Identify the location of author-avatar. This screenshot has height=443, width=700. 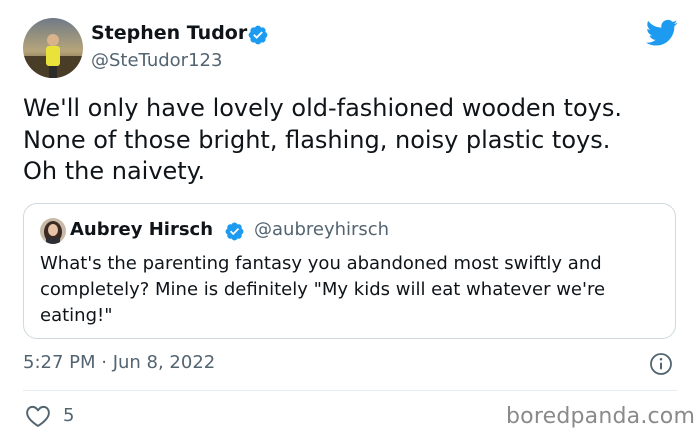
(53, 48).